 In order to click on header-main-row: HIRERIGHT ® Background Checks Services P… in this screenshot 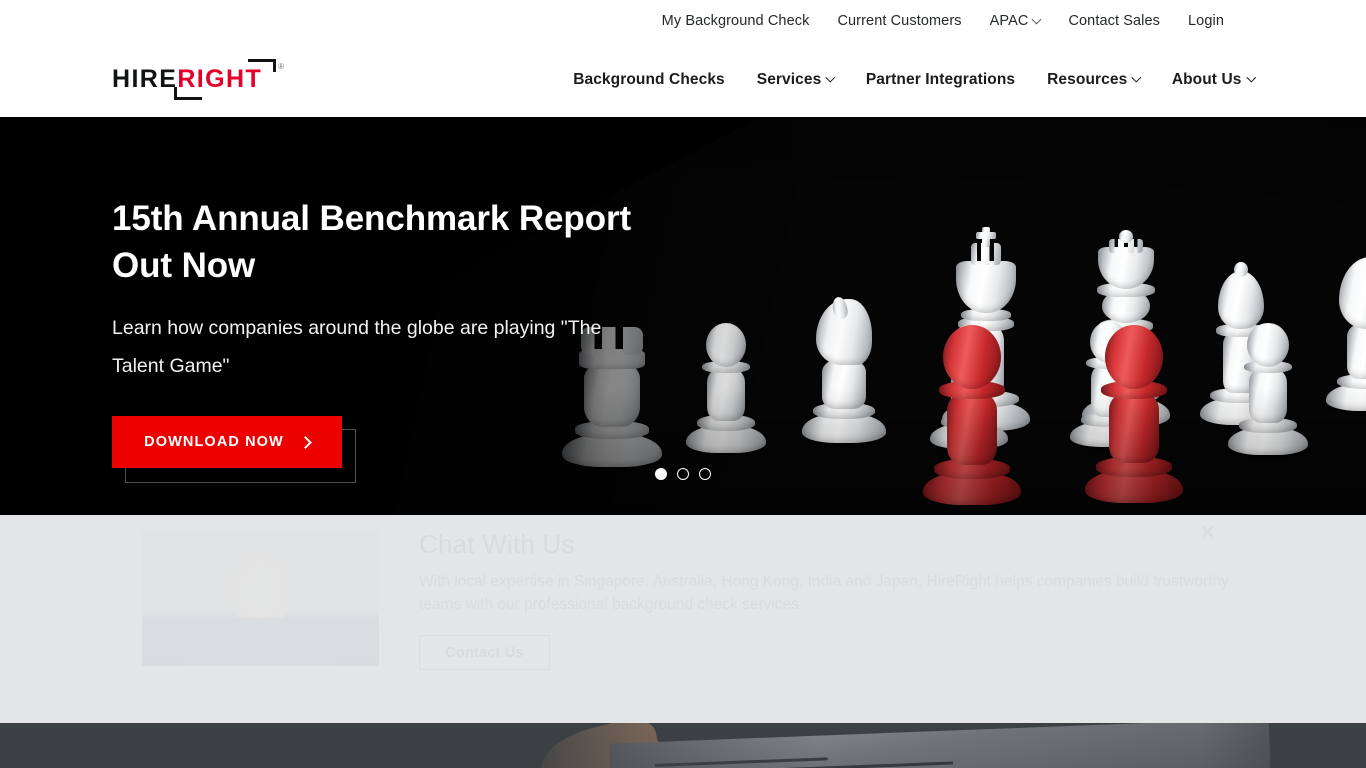, I will do `click(683, 79)`.